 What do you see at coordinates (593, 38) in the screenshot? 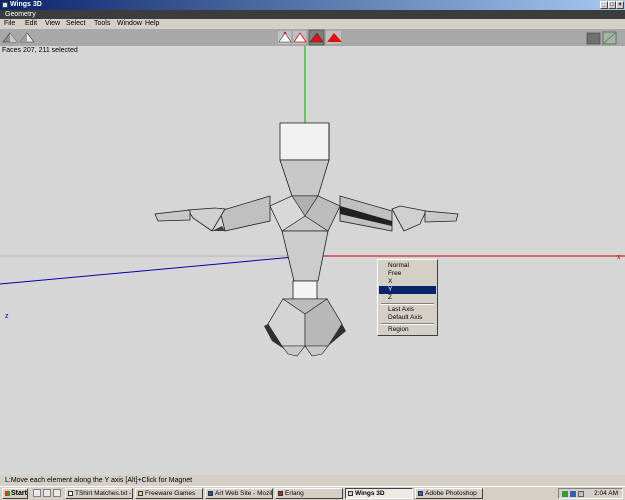
I see `ortho-toggle-icon` at bounding box center [593, 38].